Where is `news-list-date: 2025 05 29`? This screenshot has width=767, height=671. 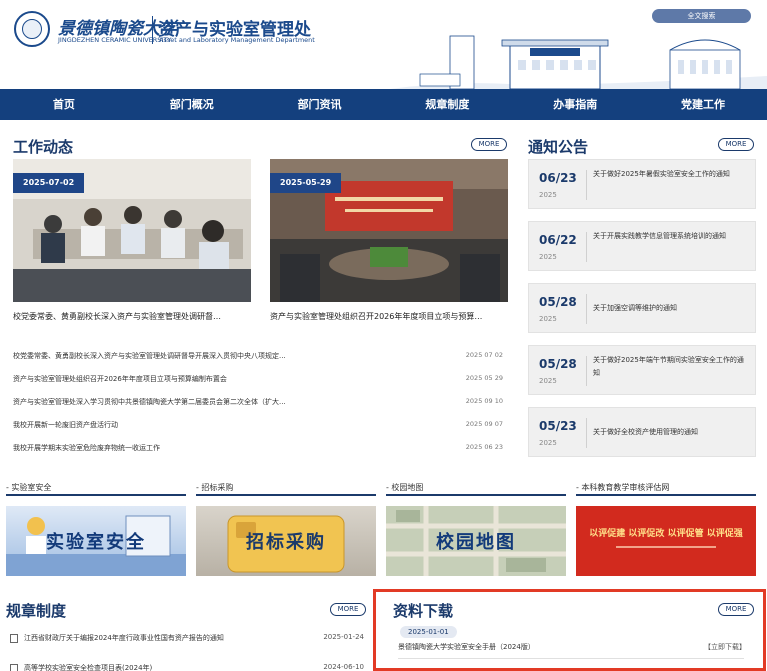 news-list-date: 2025 05 29 is located at coordinates (484, 378).